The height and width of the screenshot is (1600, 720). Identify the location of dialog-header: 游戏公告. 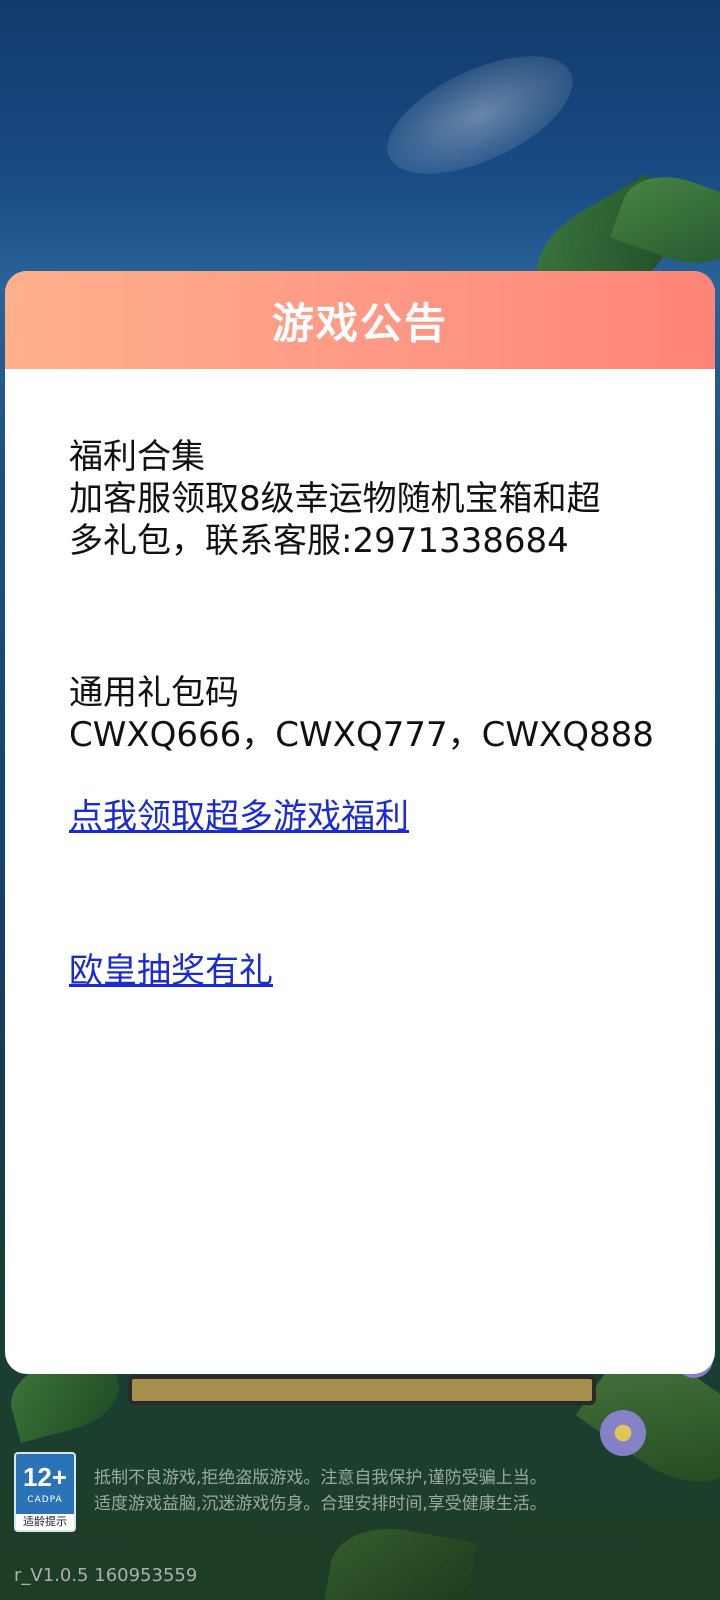
(360, 320).